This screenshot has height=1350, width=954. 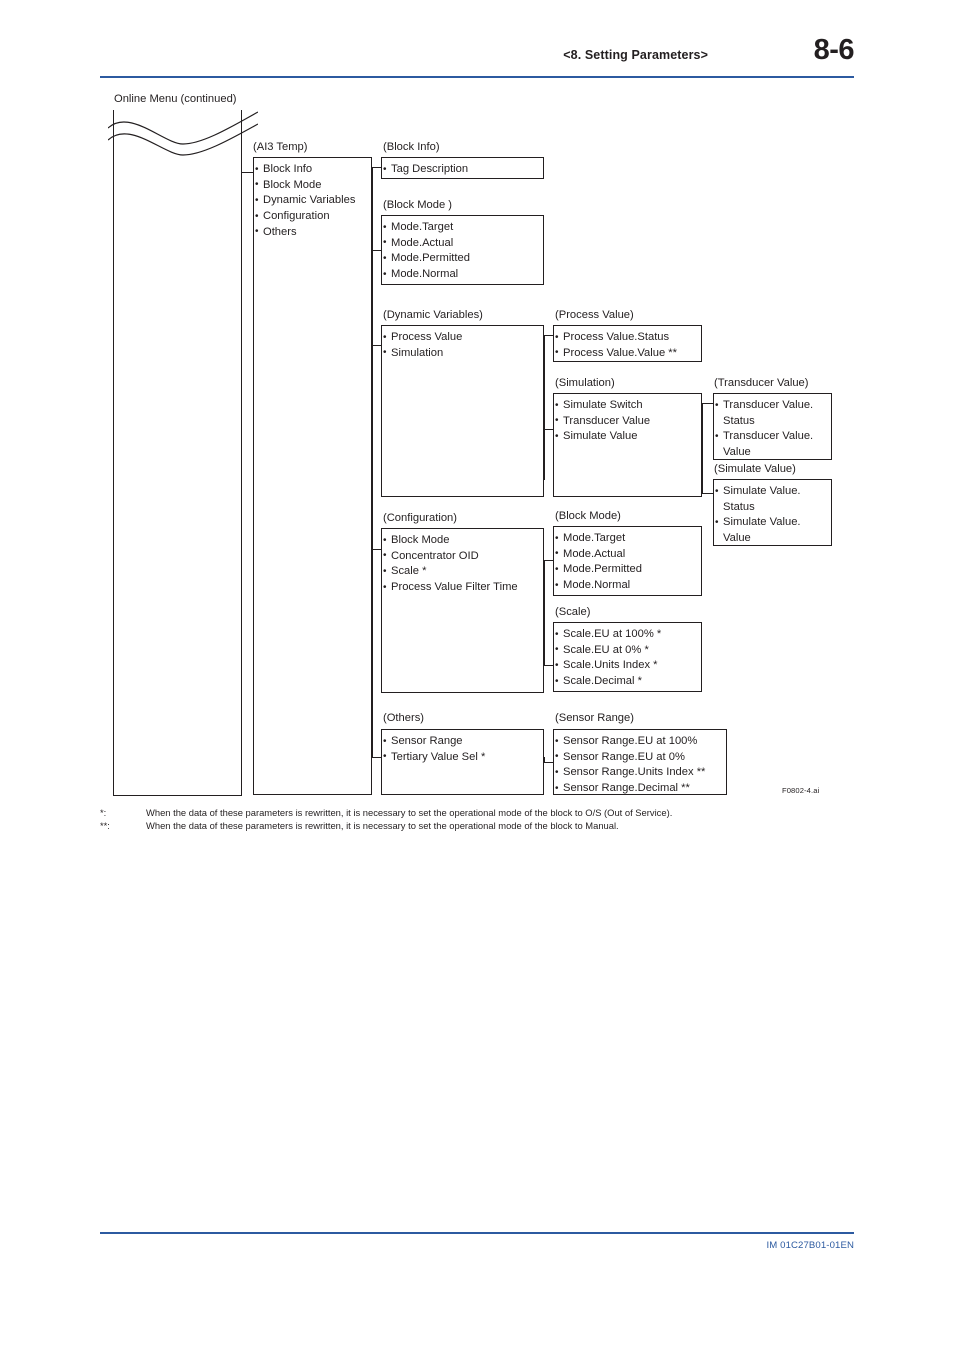 I want to click on list-item: Sensor Range.Decimal **, so click(x=640, y=789).